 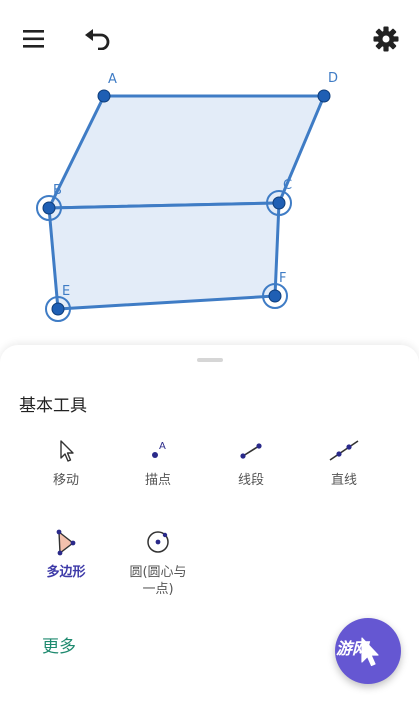 What do you see at coordinates (333, 78) in the screenshot?
I see `point-label: D` at bounding box center [333, 78].